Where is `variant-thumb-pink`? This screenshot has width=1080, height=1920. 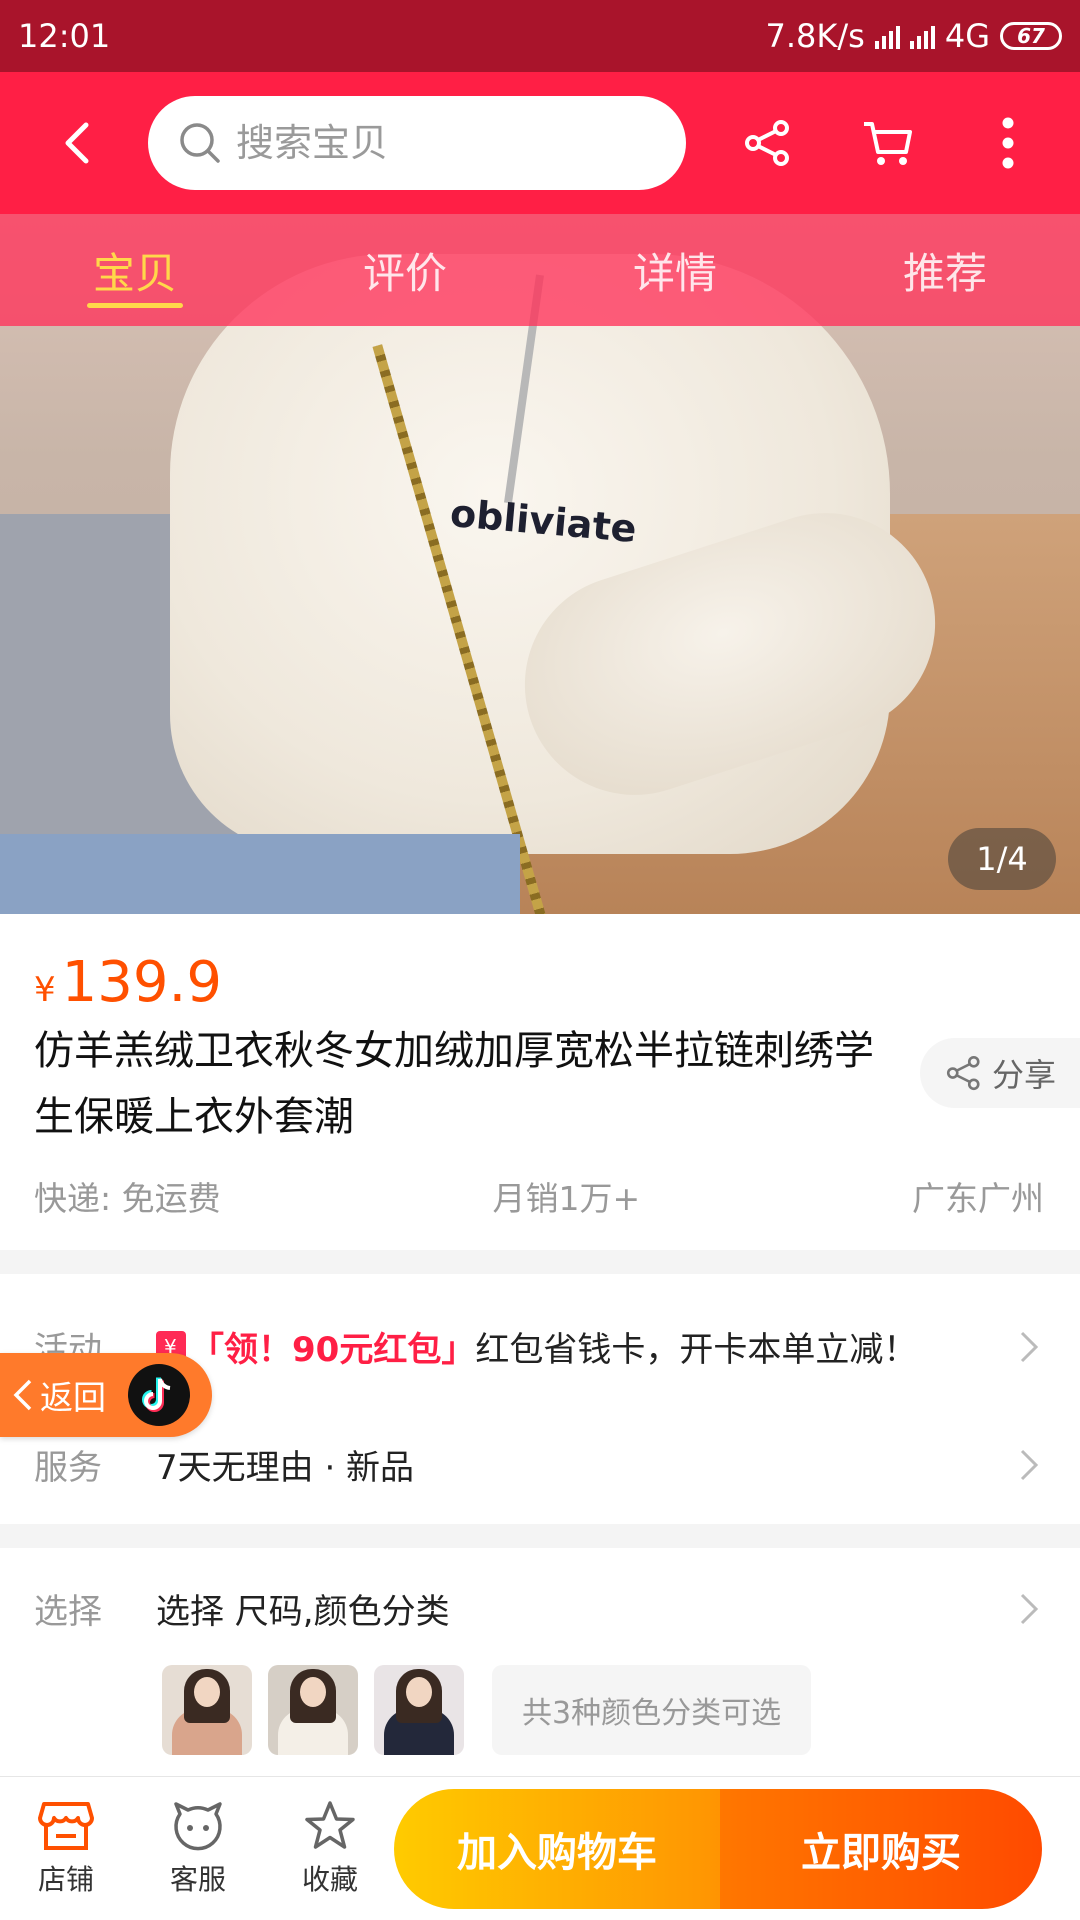 variant-thumb-pink is located at coordinates (207, 1710).